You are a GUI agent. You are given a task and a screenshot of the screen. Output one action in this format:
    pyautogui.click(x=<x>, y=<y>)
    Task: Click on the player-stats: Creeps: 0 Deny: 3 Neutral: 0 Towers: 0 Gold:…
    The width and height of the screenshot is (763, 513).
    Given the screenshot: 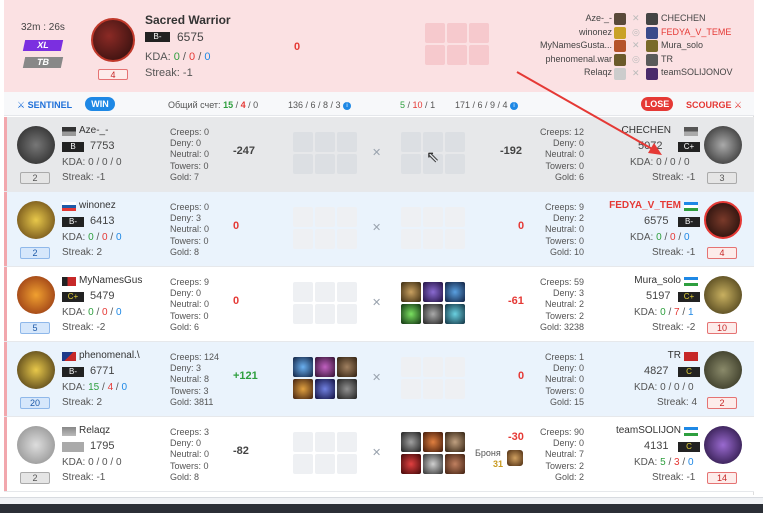 What is the action you would take?
    pyautogui.click(x=189, y=230)
    